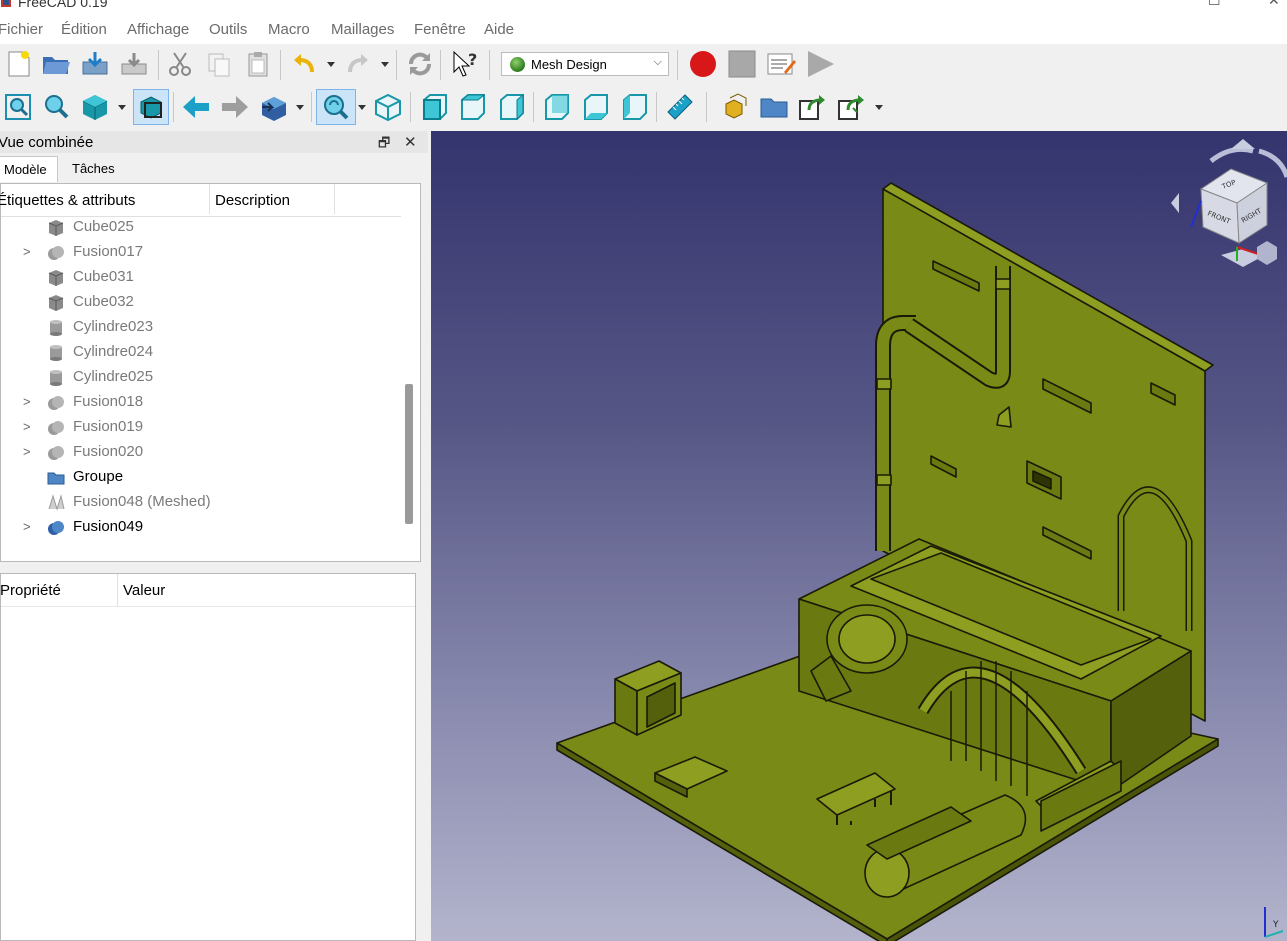 Image resolution: width=1287 pixels, height=941 pixels. I want to click on paste-button, so click(258, 64).